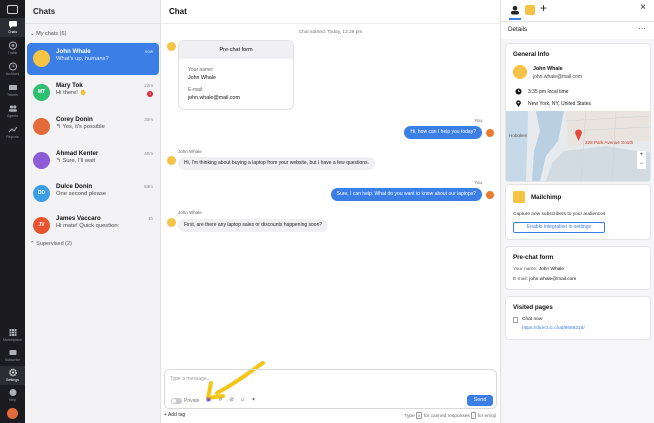 This screenshot has height=423, width=654. What do you see at coordinates (76, 161) in the screenshot?
I see `chat-item-preview: ↰ Sure, I'll wait` at bounding box center [76, 161].